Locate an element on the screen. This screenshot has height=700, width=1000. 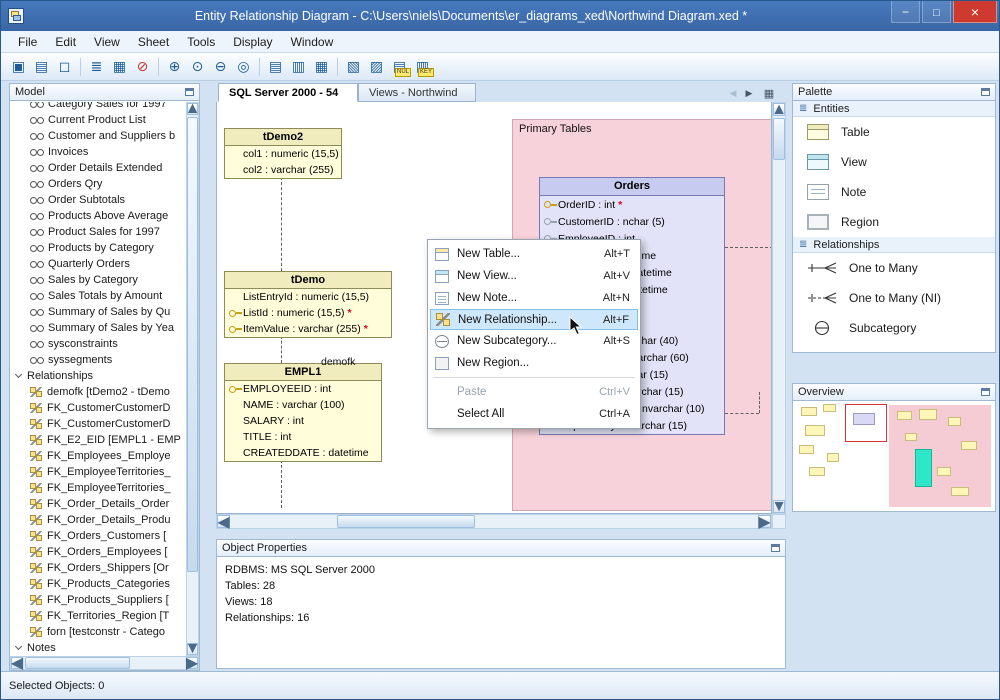
model-view-item: Customer and Suppliers b is located at coordinates (98, 136).